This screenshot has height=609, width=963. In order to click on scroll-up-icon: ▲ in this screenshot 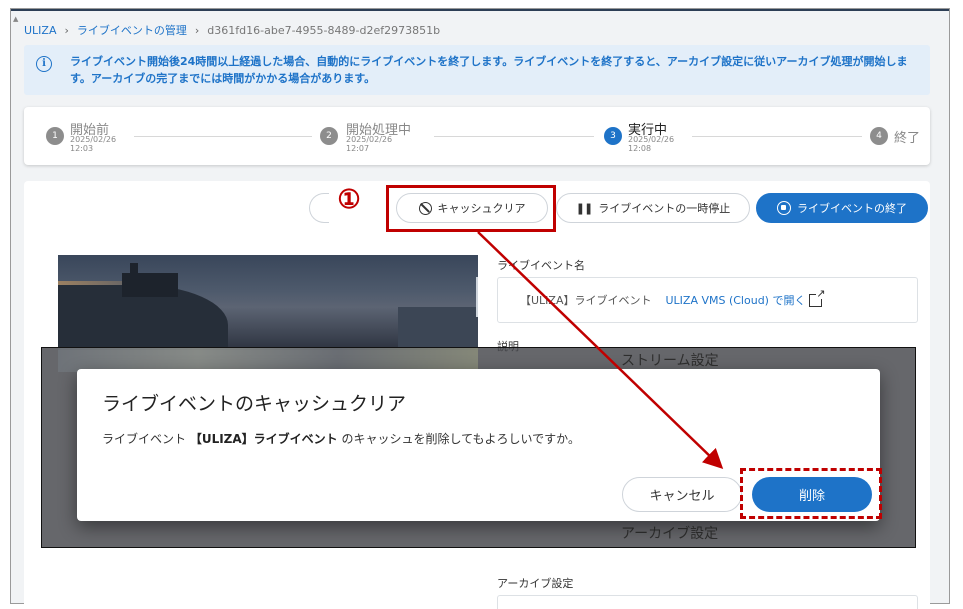, I will do `click(15, 19)`.